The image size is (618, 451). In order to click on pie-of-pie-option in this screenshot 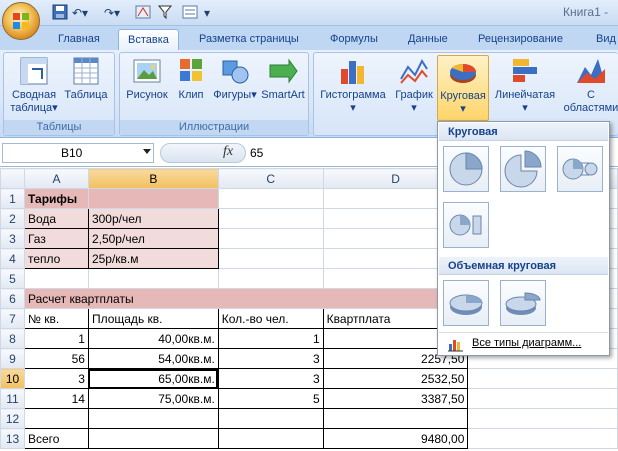, I will do `click(580, 169)`.